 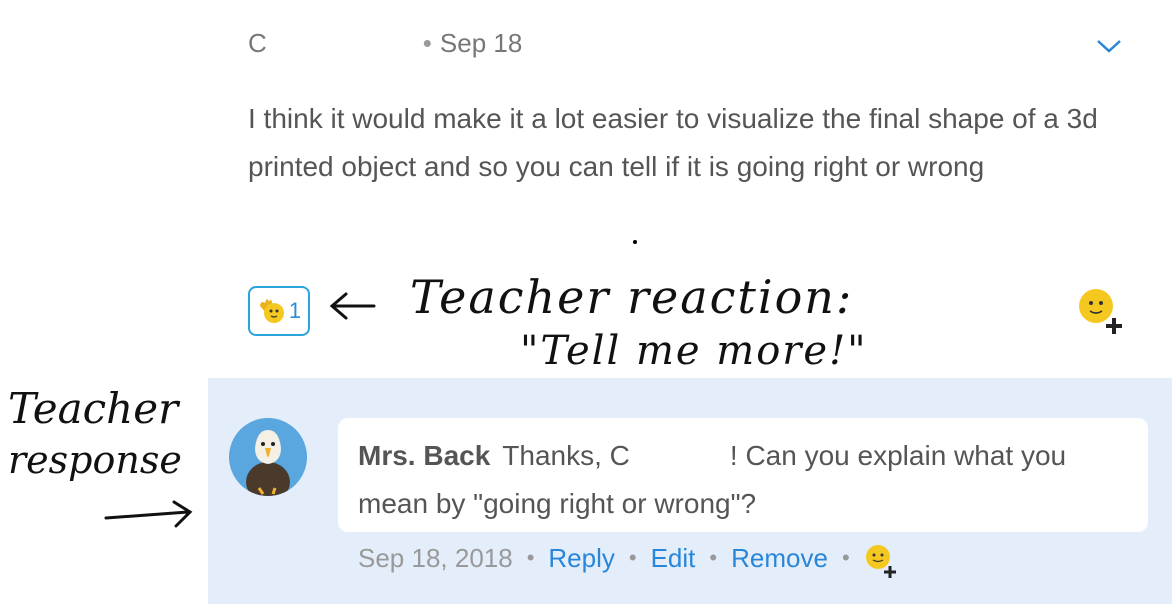 I want to click on reaction-count: 1, so click(x=295, y=310).